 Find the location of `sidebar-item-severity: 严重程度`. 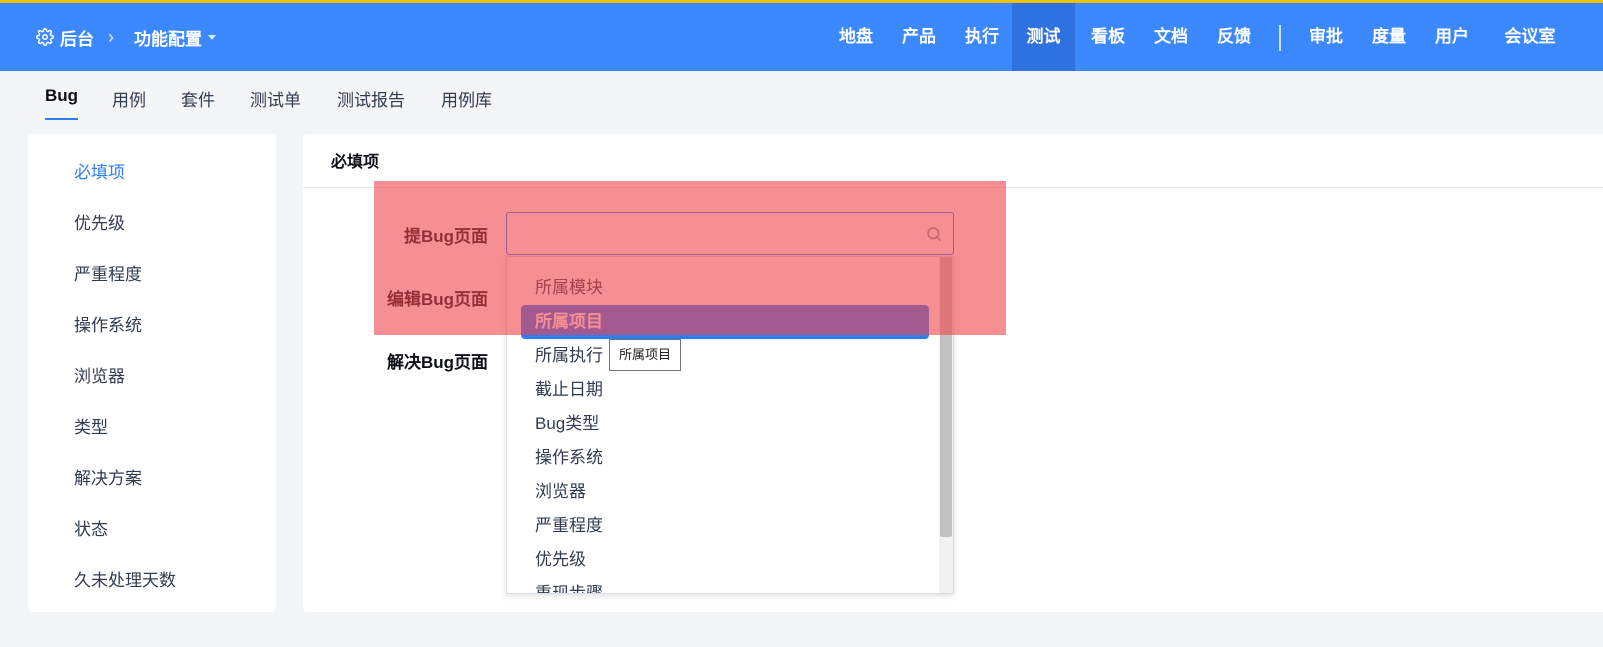

sidebar-item-severity: 严重程度 is located at coordinates (108, 272).